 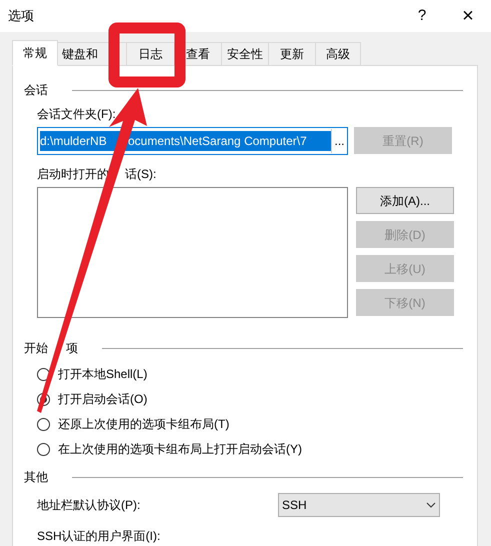 I want to click on radio-label: 在上次使用的选项卡组布局上打开启动会话(Y), so click(x=180, y=449).